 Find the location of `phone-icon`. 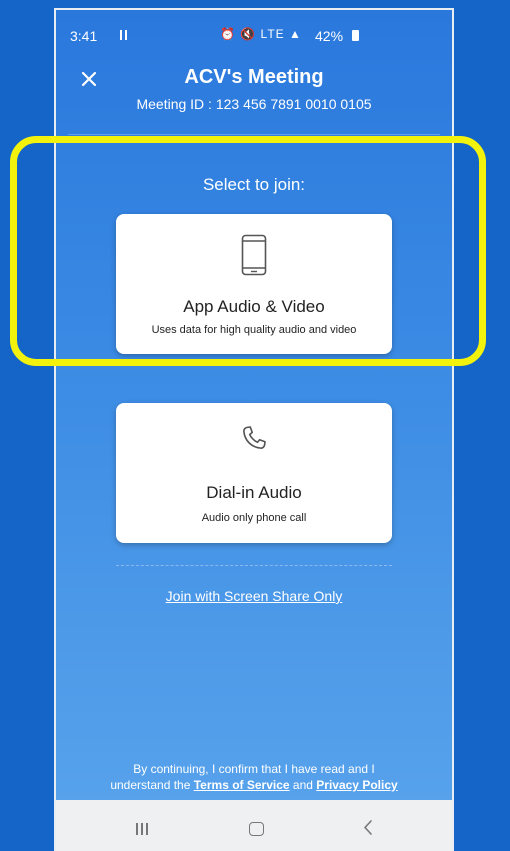

phone-icon is located at coordinates (254, 438).